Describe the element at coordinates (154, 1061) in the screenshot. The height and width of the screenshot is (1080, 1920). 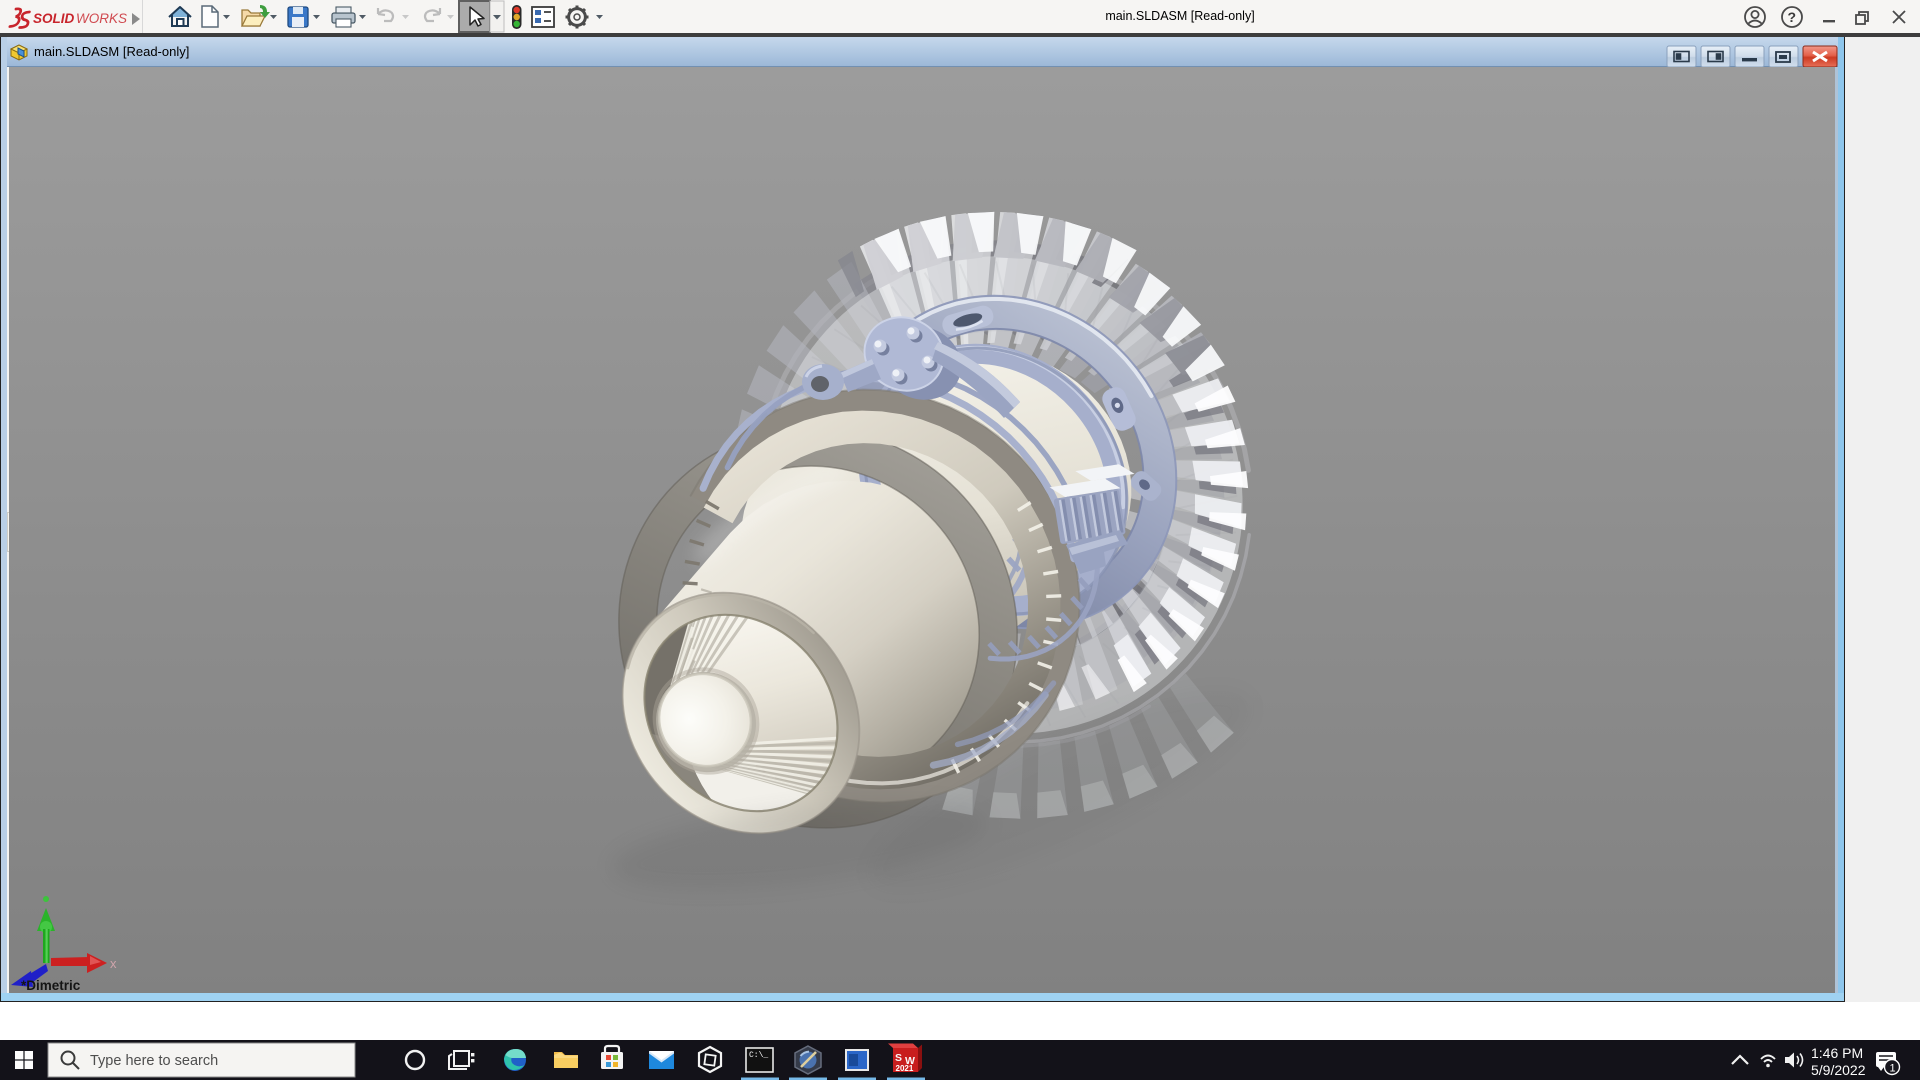
I see `svg-text: Type here to search` at that location.